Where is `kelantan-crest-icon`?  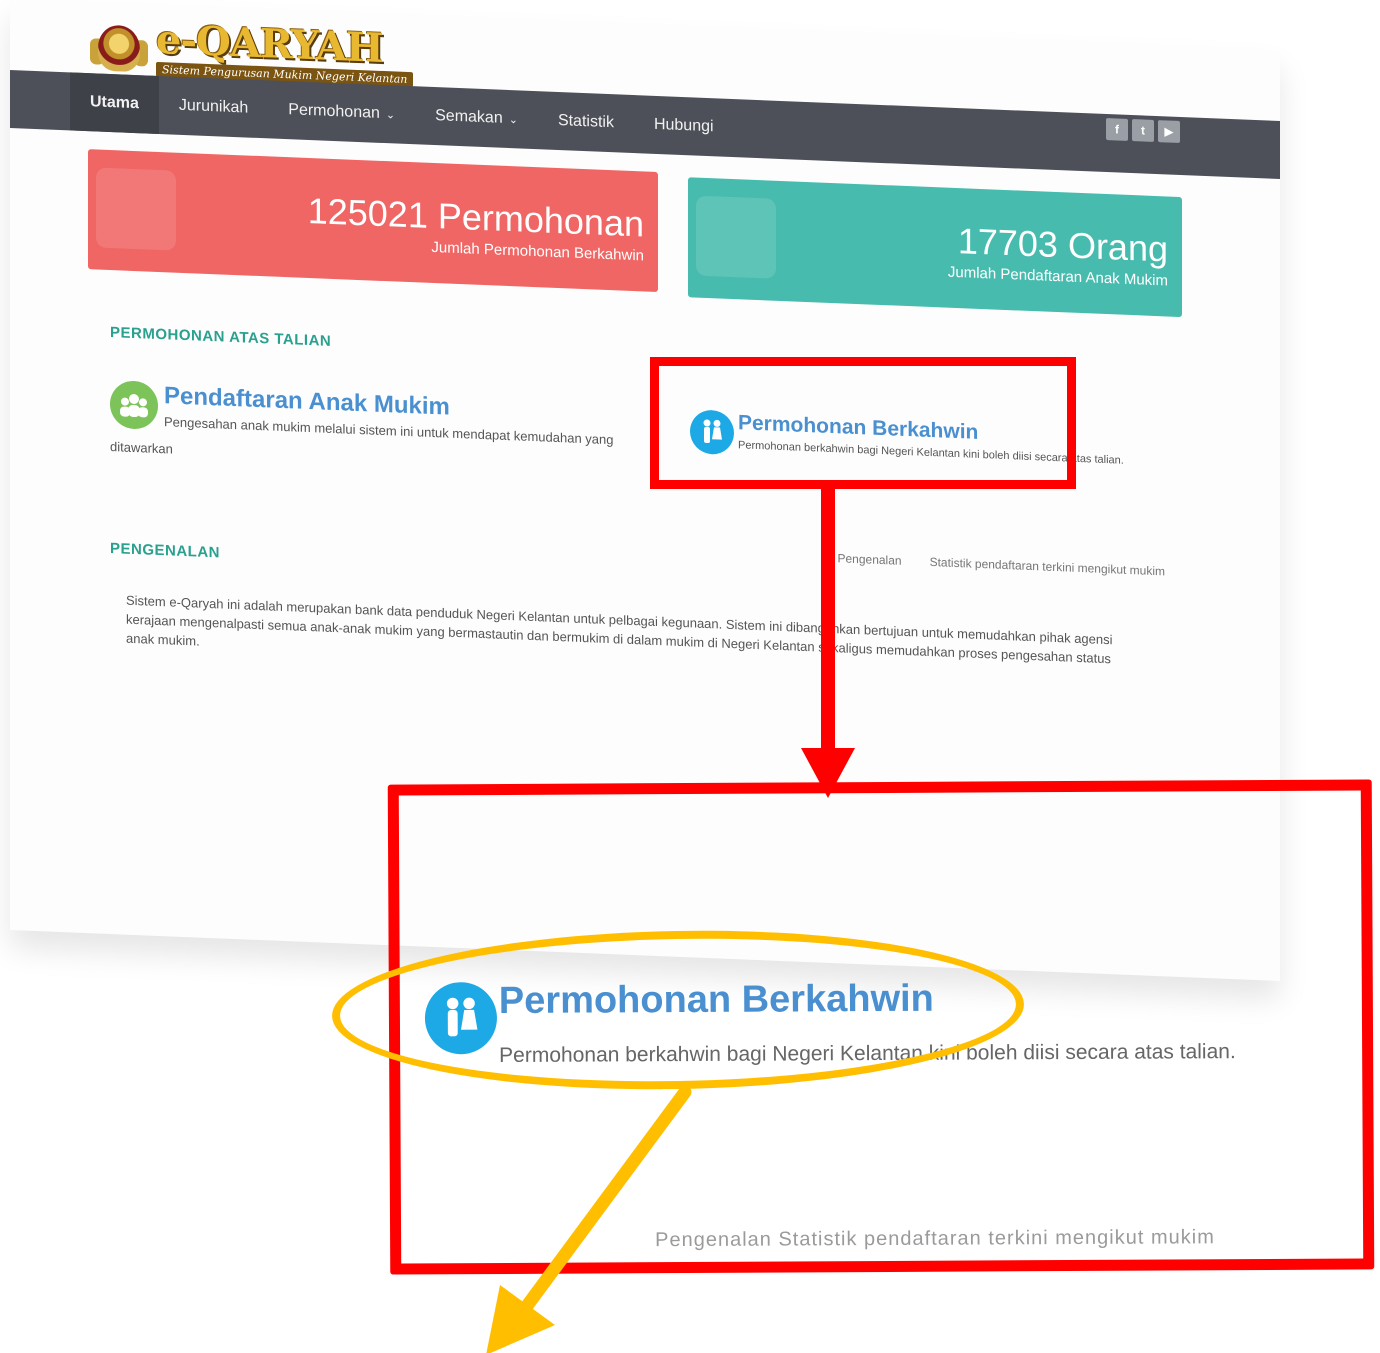 kelantan-crest-icon is located at coordinates (119, 47).